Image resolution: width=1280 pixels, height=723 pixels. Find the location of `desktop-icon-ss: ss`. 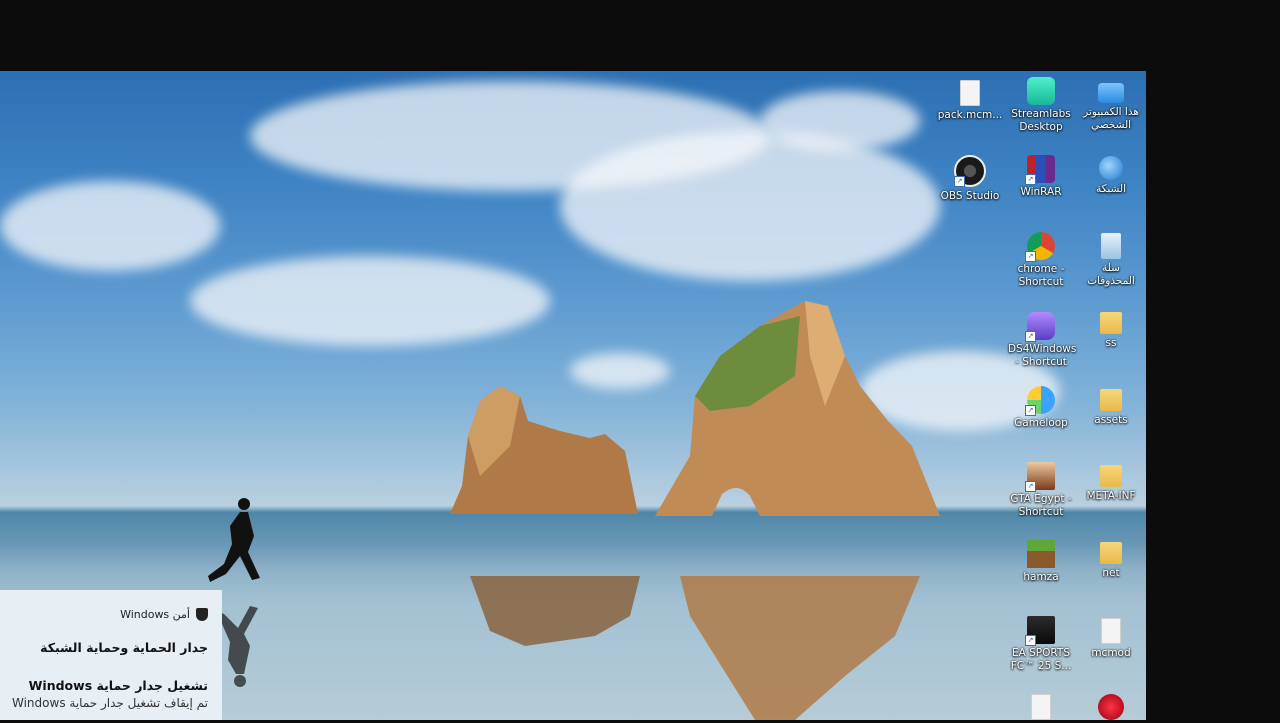

desktop-icon-ss: ss is located at coordinates (1111, 331).